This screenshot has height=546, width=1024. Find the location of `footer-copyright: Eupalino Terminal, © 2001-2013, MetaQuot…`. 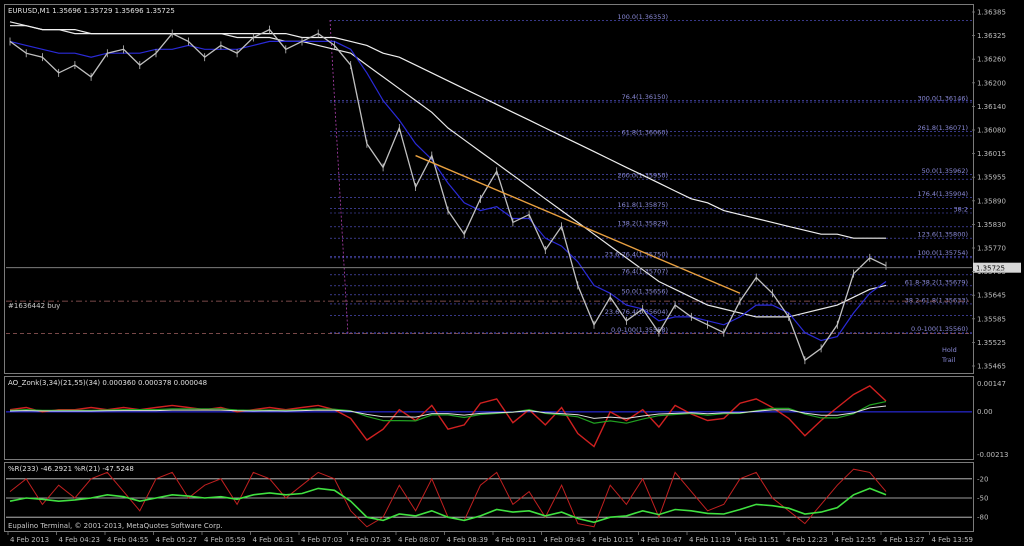

footer-copyright: Eupalino Terminal, © 2001-2013, MetaQuot… is located at coordinates (115, 526).